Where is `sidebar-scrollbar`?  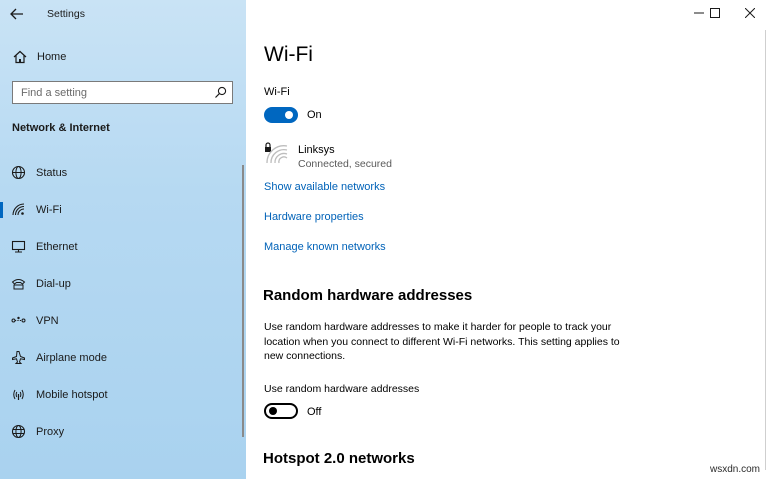
sidebar-scrollbar is located at coordinates (243, 301).